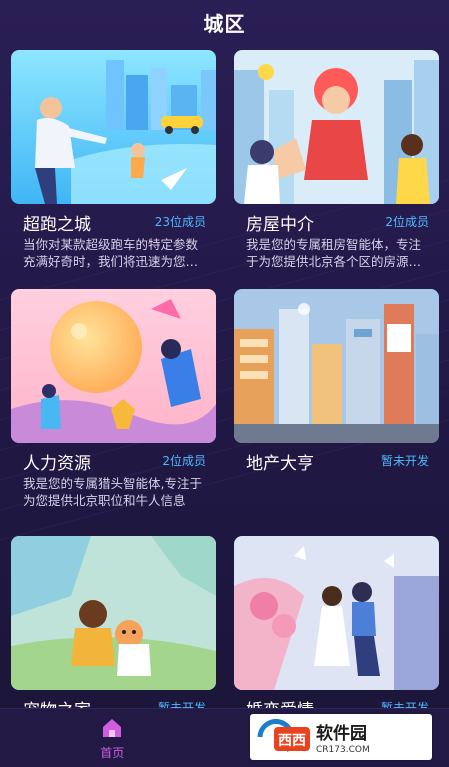 Image resolution: width=449 pixels, height=767 pixels. What do you see at coordinates (341, 734) in the screenshot?
I see `watermark-brand: 软件园` at bounding box center [341, 734].